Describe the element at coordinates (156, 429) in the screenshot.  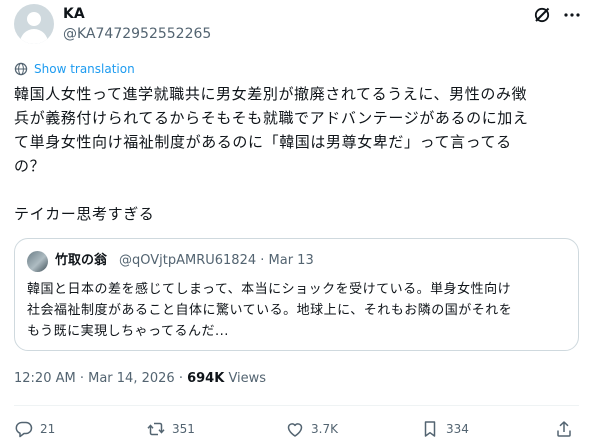
I see `repost-icon` at that location.